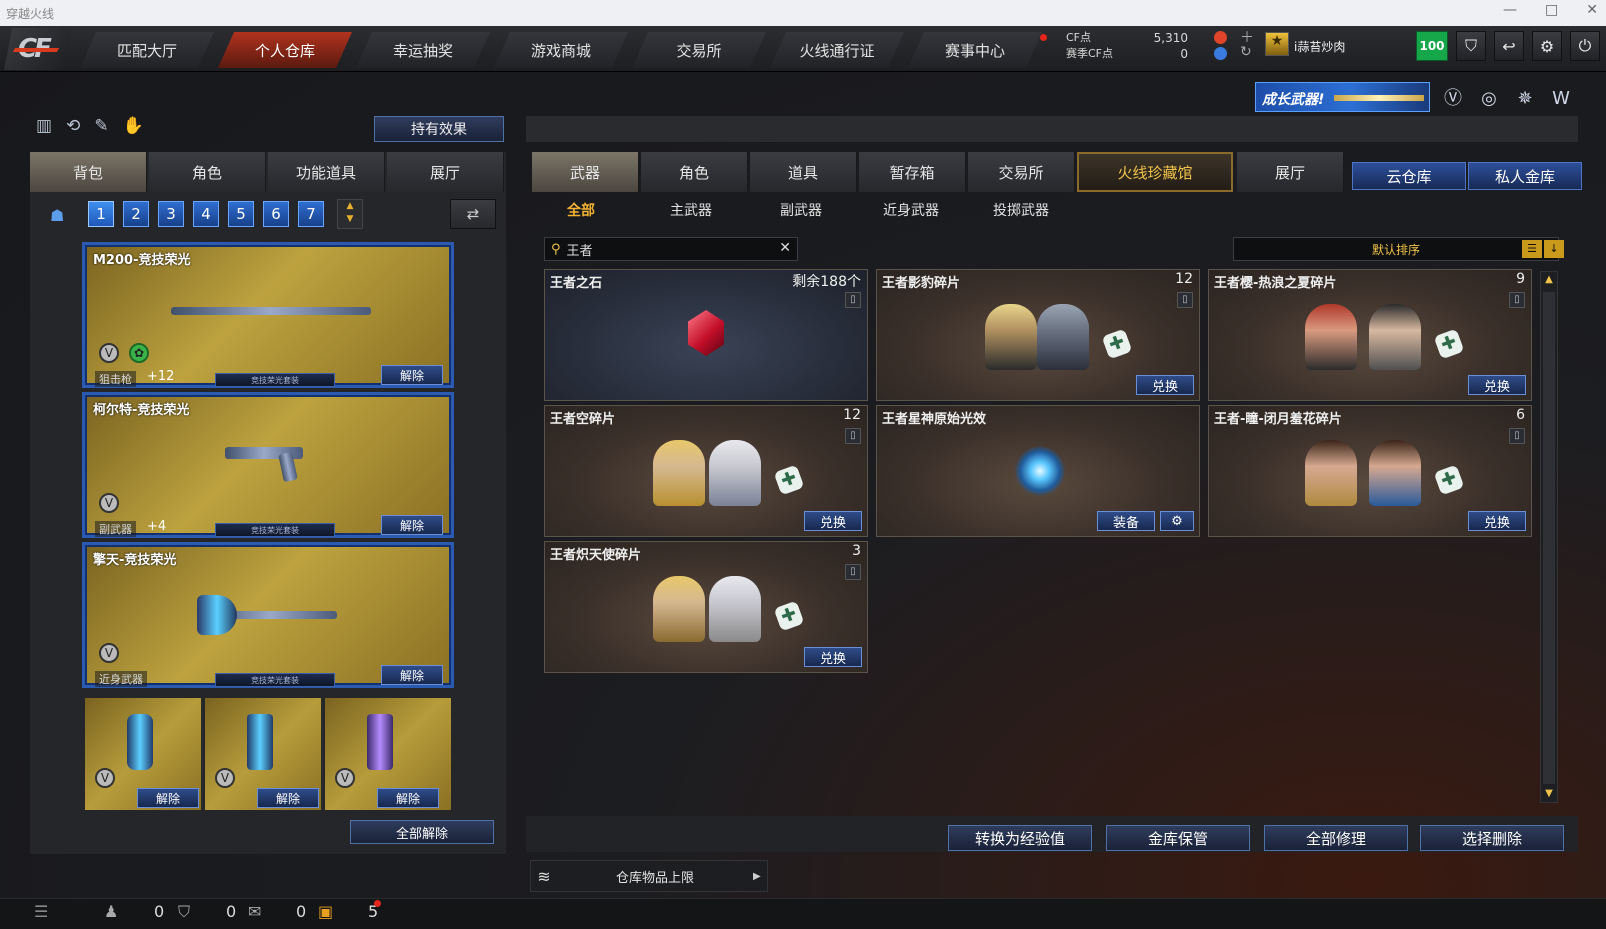 Image resolution: width=1606 pixels, height=929 pixels. I want to click on throwable-slot-2: V 解除, so click(264, 754).